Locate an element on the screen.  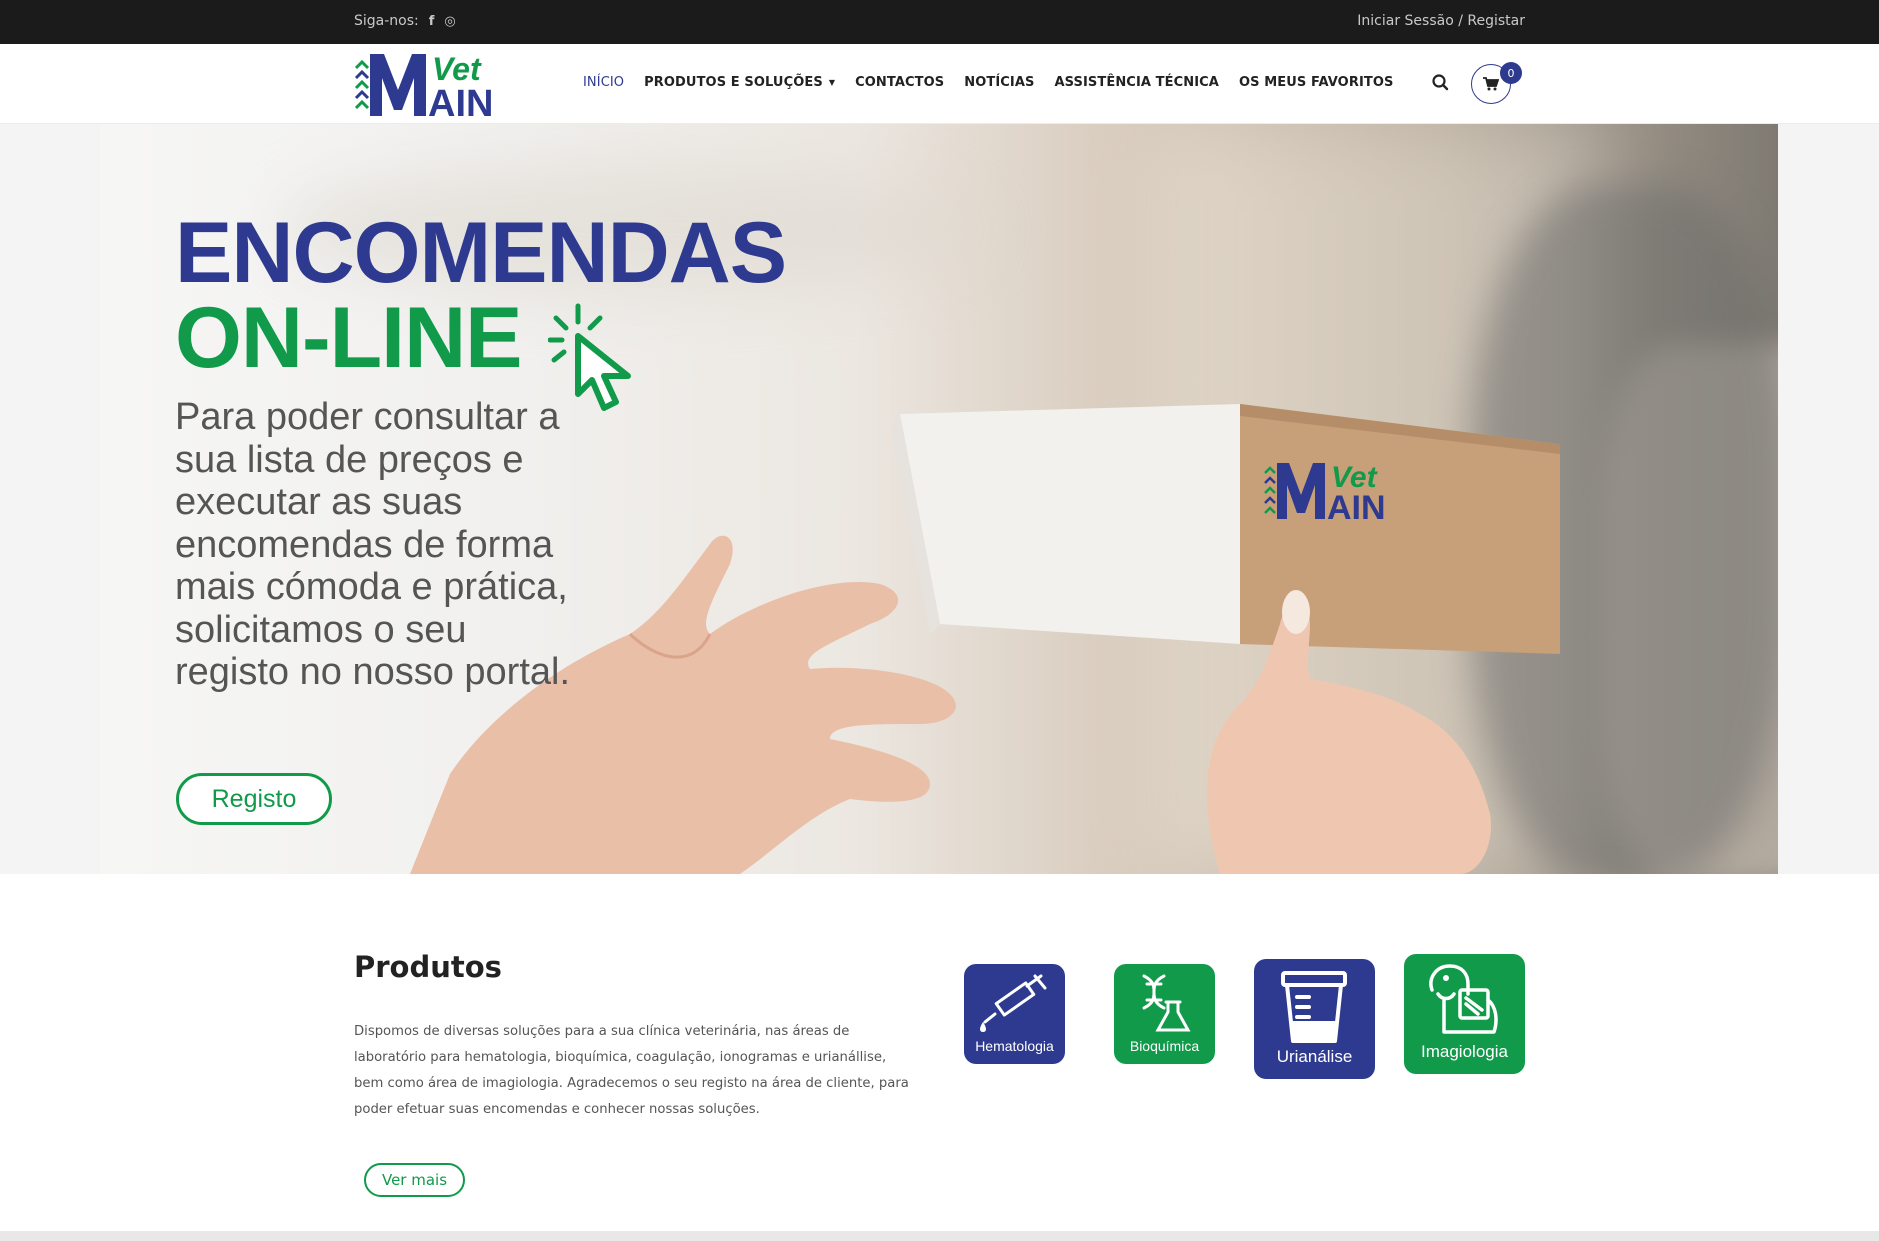
login-register-link: Iniciar Sessão / Registar is located at coordinates (1441, 21).